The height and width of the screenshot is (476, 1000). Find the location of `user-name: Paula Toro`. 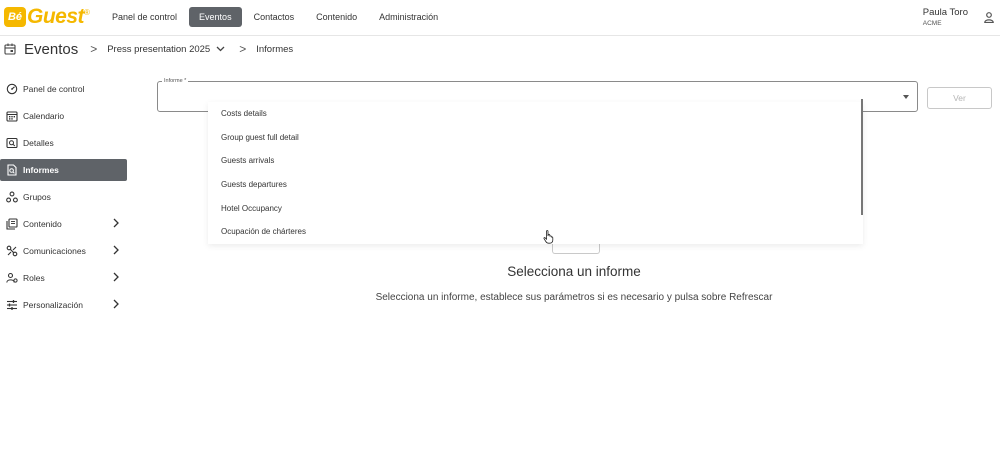

user-name: Paula Toro is located at coordinates (945, 12).